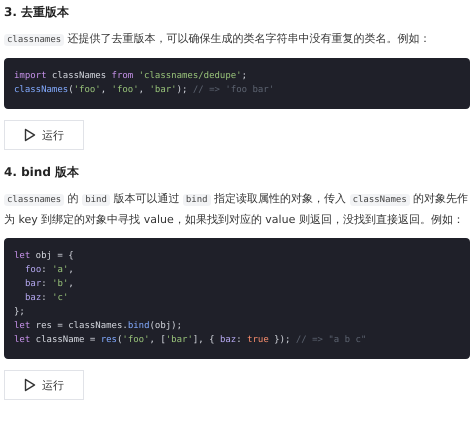  I want to click on paragraph: classnames 的 bind 版本可以通过 bind 指定读取属性的对象，传入 classNames 的对象先作为 key 到绑定的对象中寻找 value，如果找到对应的 value 则返回，没找到直接返回。例如：, so click(237, 209).